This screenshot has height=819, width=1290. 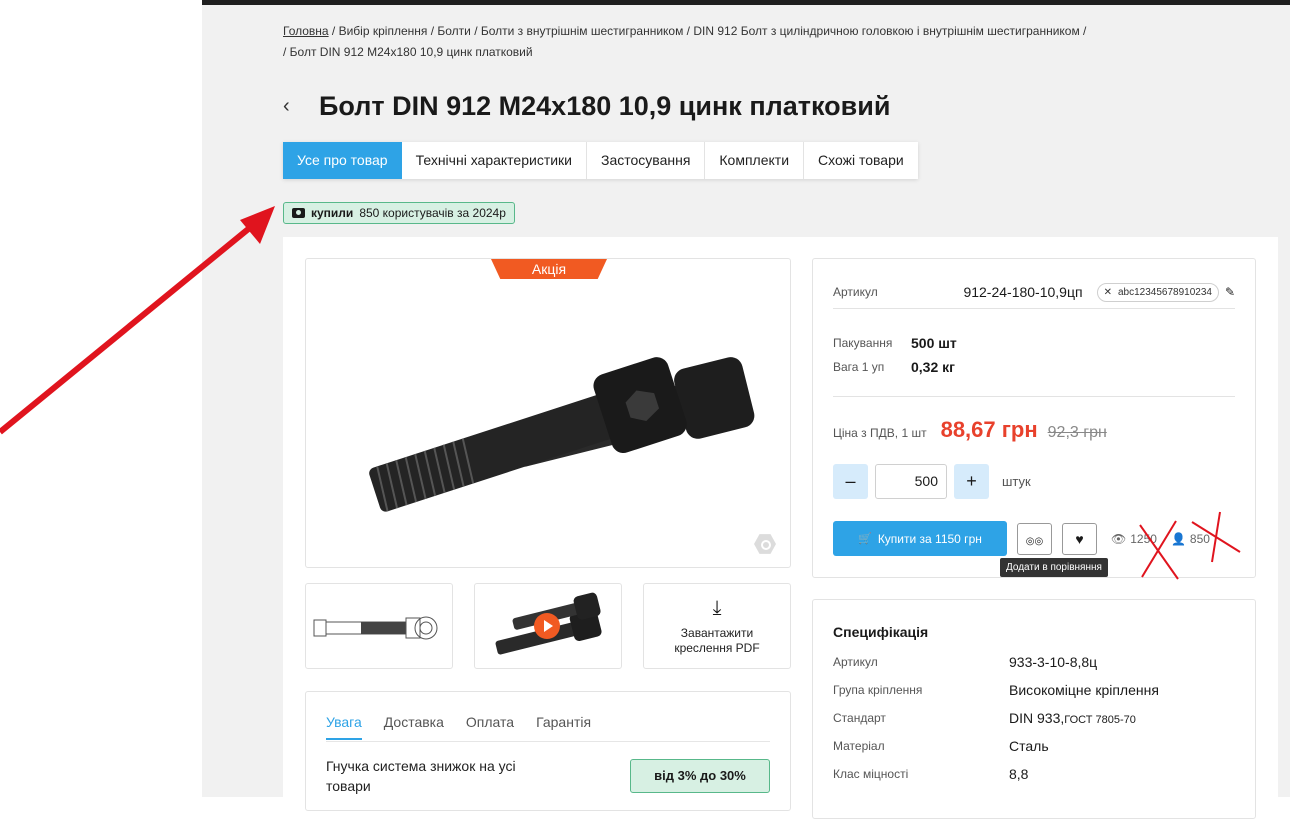 What do you see at coordinates (929, 538) in the screenshot?
I see `buy-button-label: Купити за 1150 грн` at bounding box center [929, 538].